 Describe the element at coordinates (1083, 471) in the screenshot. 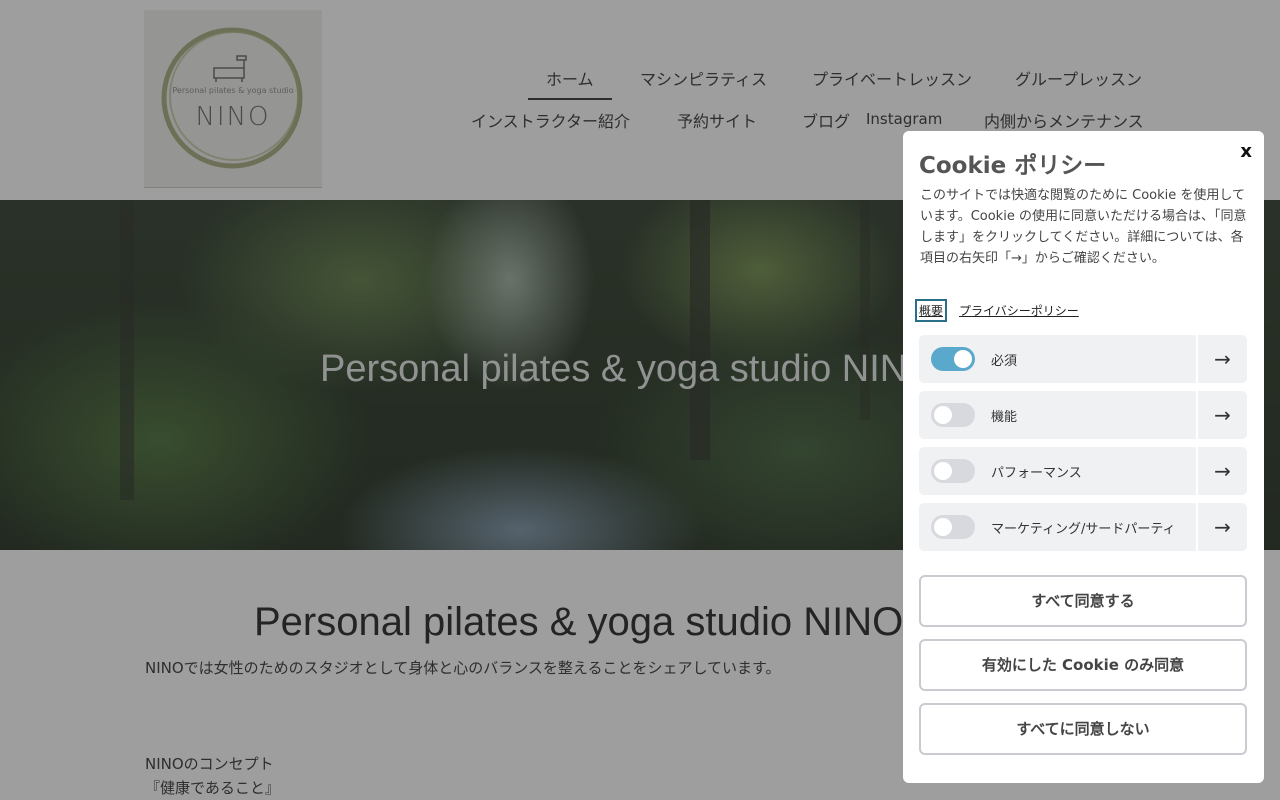

I see `cookie-category-performance: パフォーマンス →` at that location.